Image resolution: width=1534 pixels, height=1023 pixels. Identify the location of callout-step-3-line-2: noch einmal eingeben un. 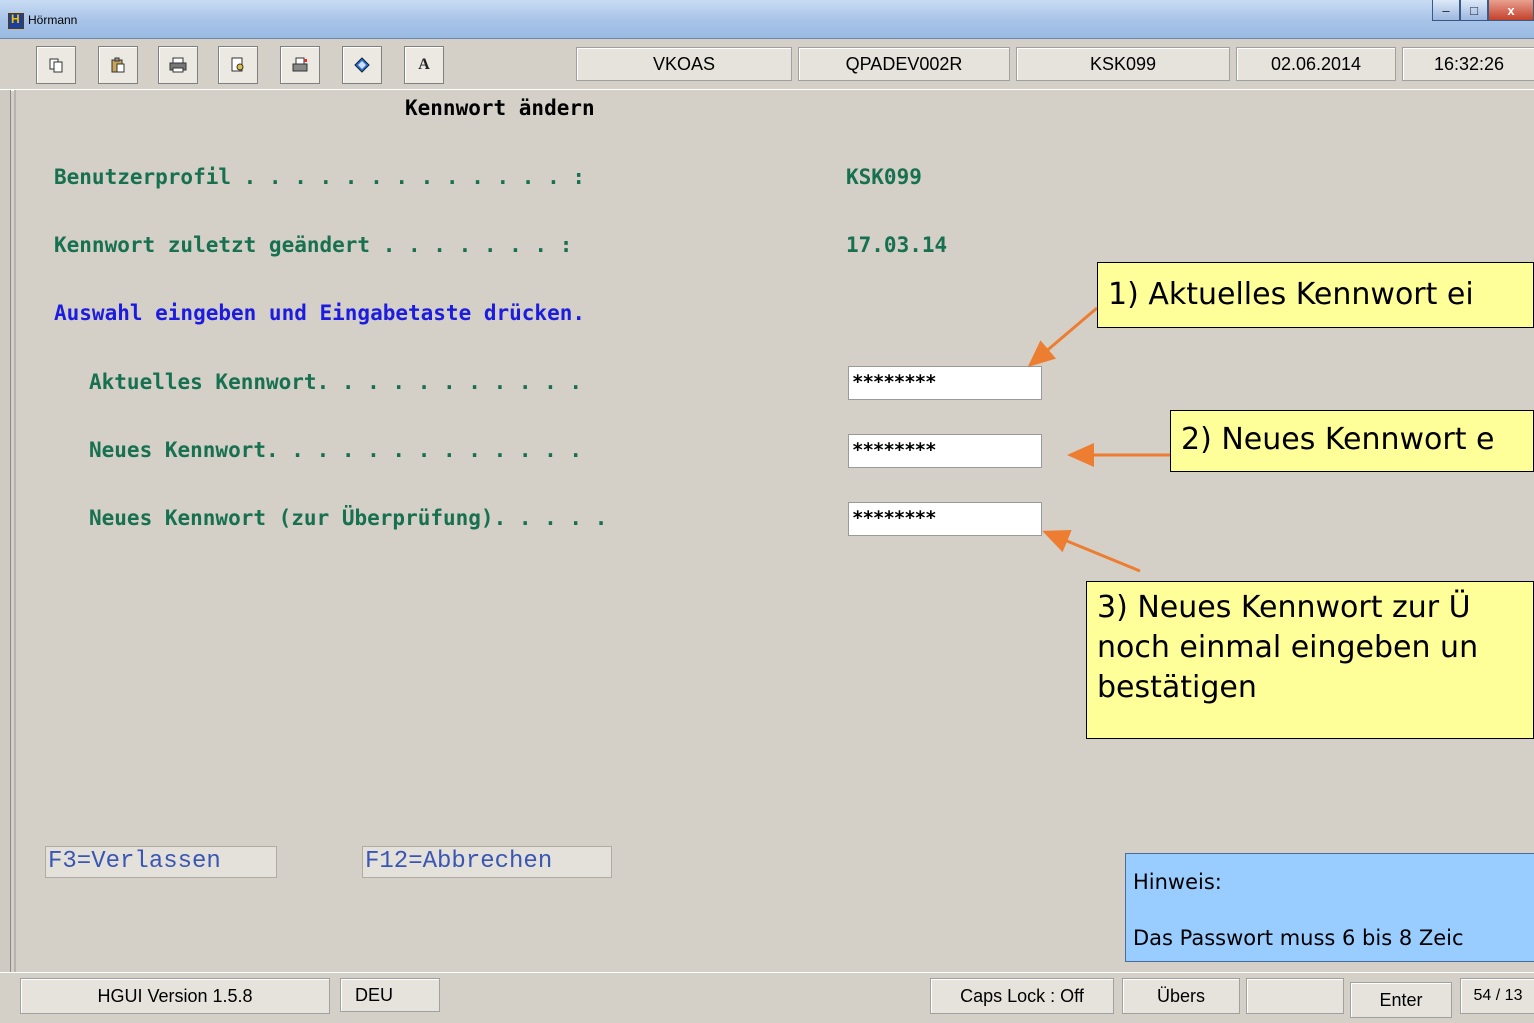
(1288, 647).